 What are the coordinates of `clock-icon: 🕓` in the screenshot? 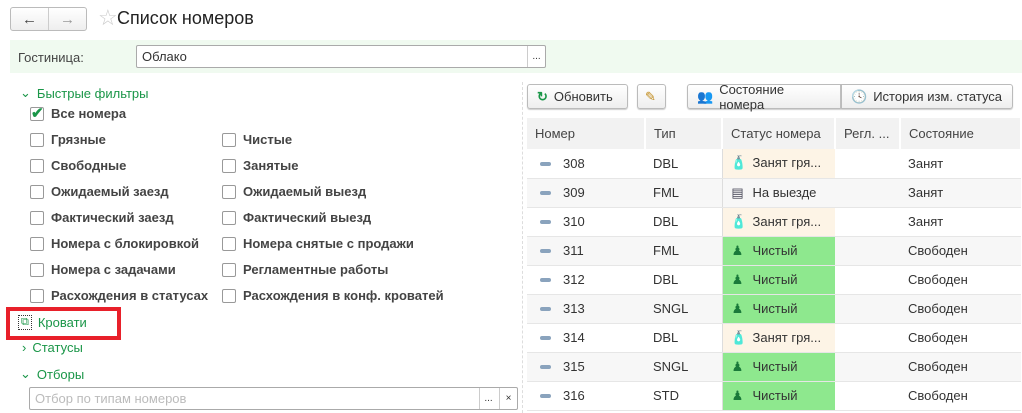 It's located at (859, 96).